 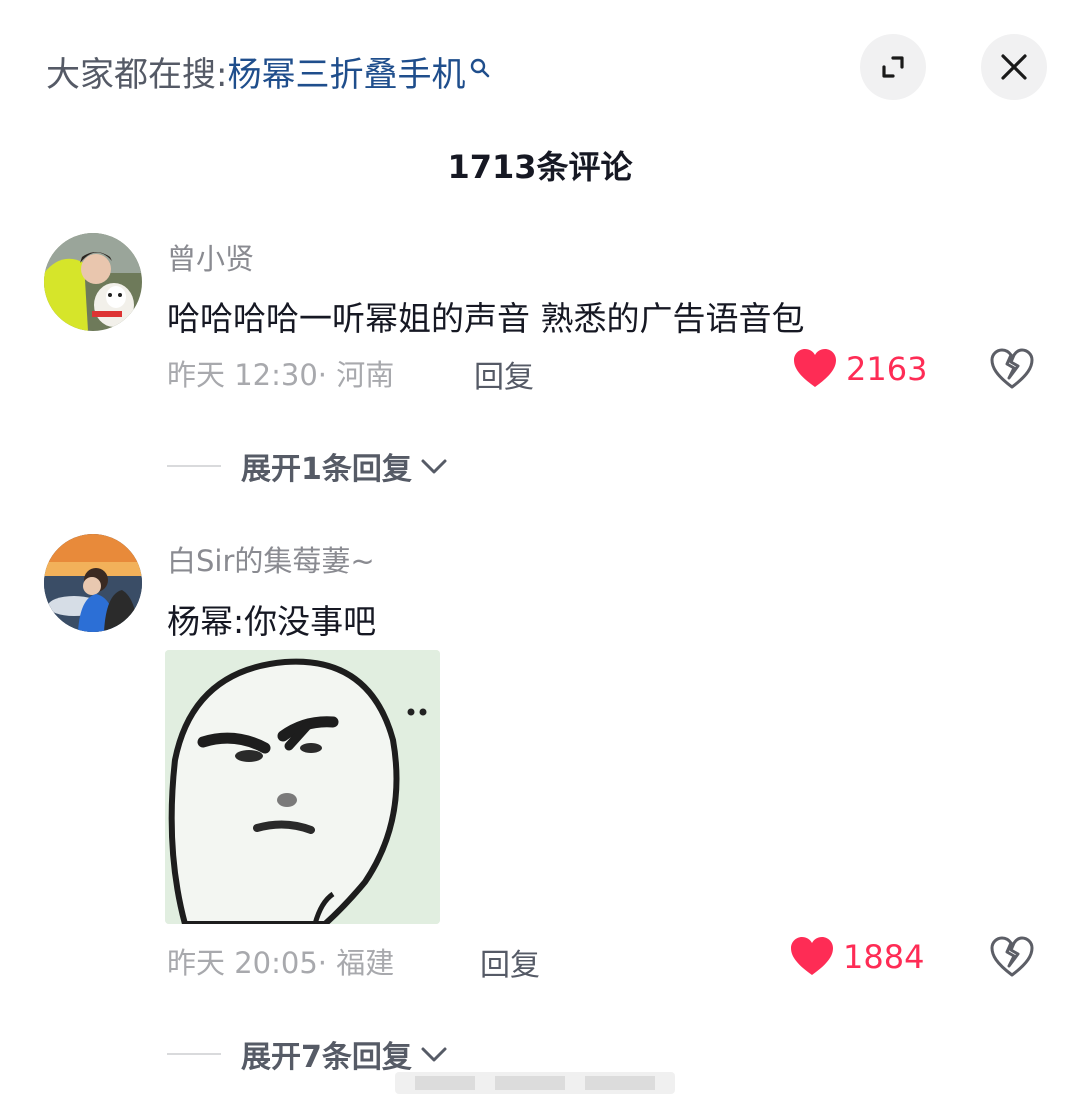 What do you see at coordinates (346, 71) in the screenshot?
I see `search-term-link: 杨幂三折叠手机` at bounding box center [346, 71].